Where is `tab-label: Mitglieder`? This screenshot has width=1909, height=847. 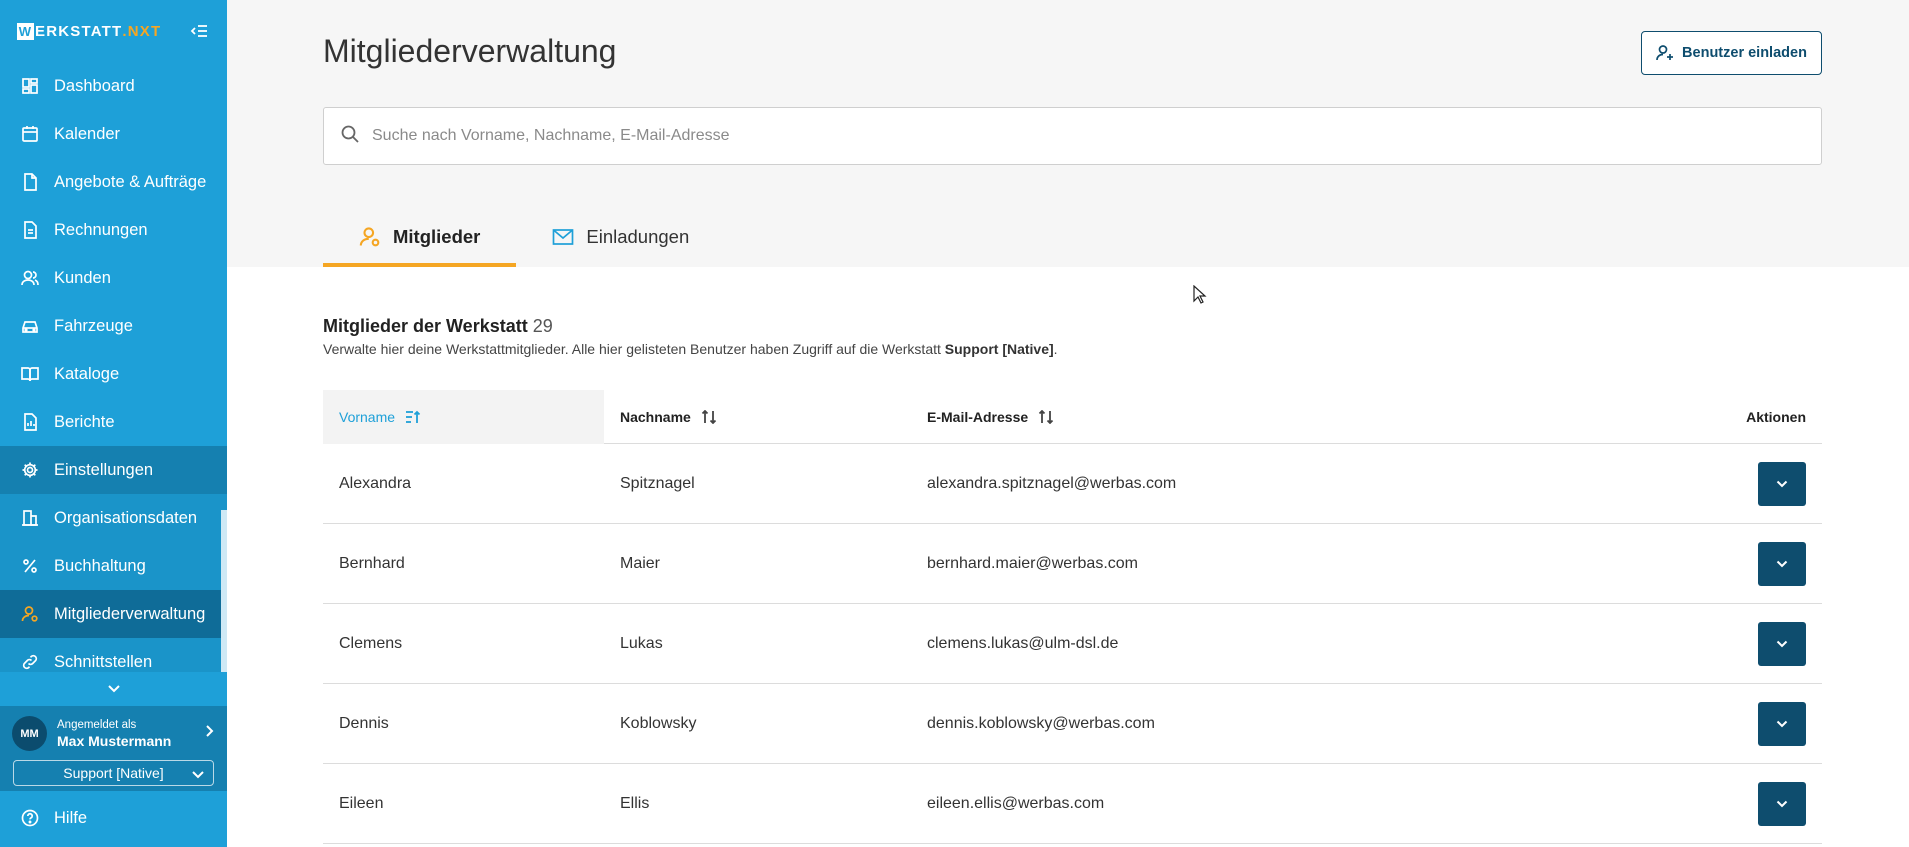 tab-label: Mitglieder is located at coordinates (437, 236).